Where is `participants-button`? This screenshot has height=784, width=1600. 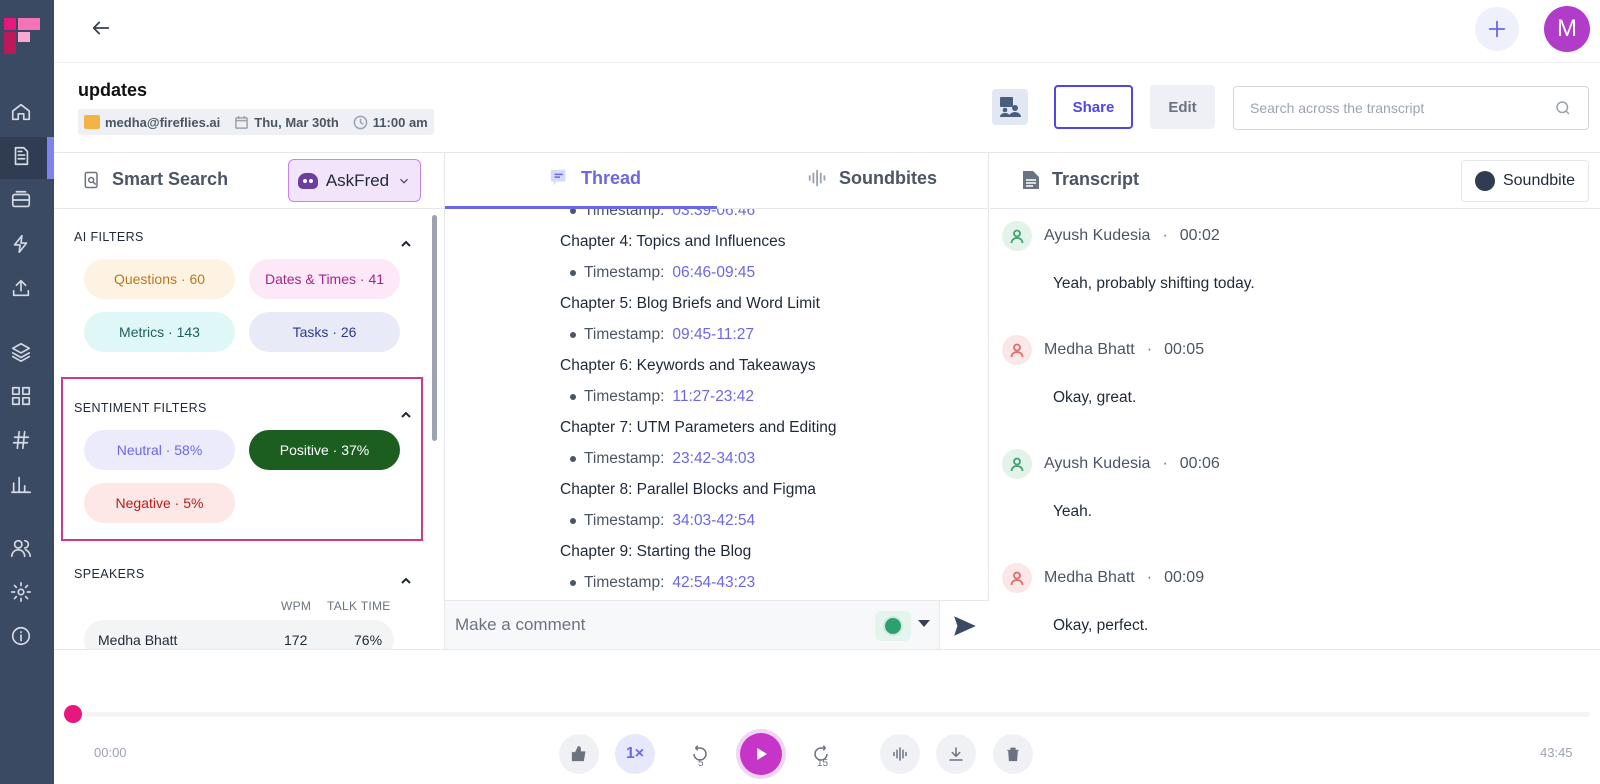 participants-button is located at coordinates (1010, 107).